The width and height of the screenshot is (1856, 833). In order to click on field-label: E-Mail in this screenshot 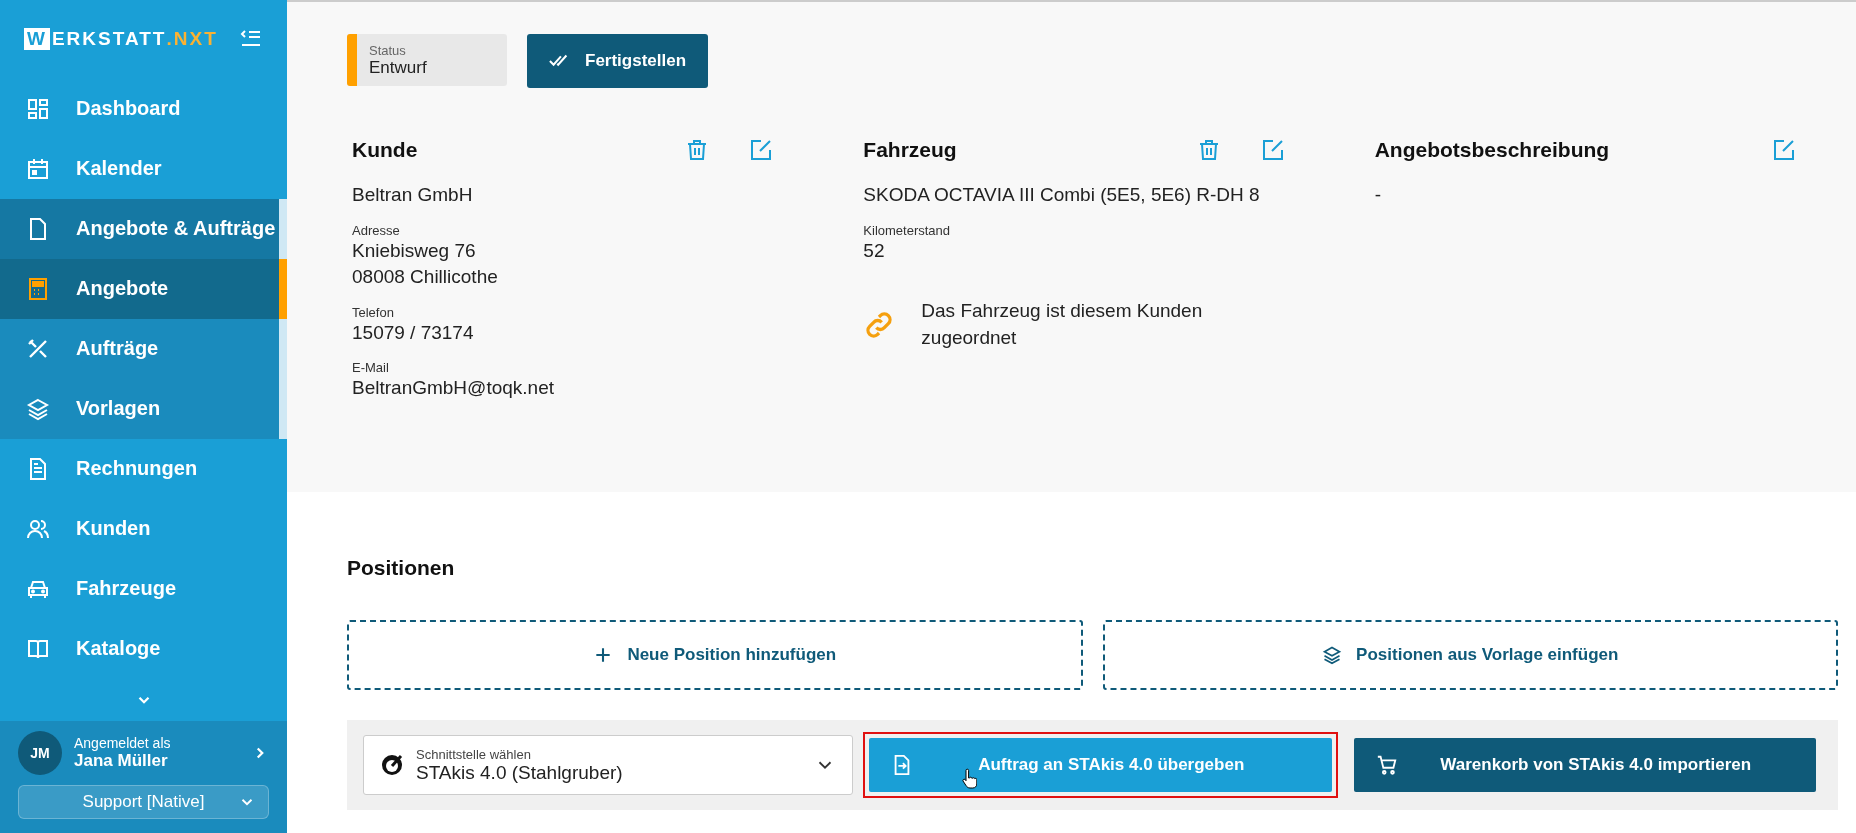, I will do `click(371, 368)`.